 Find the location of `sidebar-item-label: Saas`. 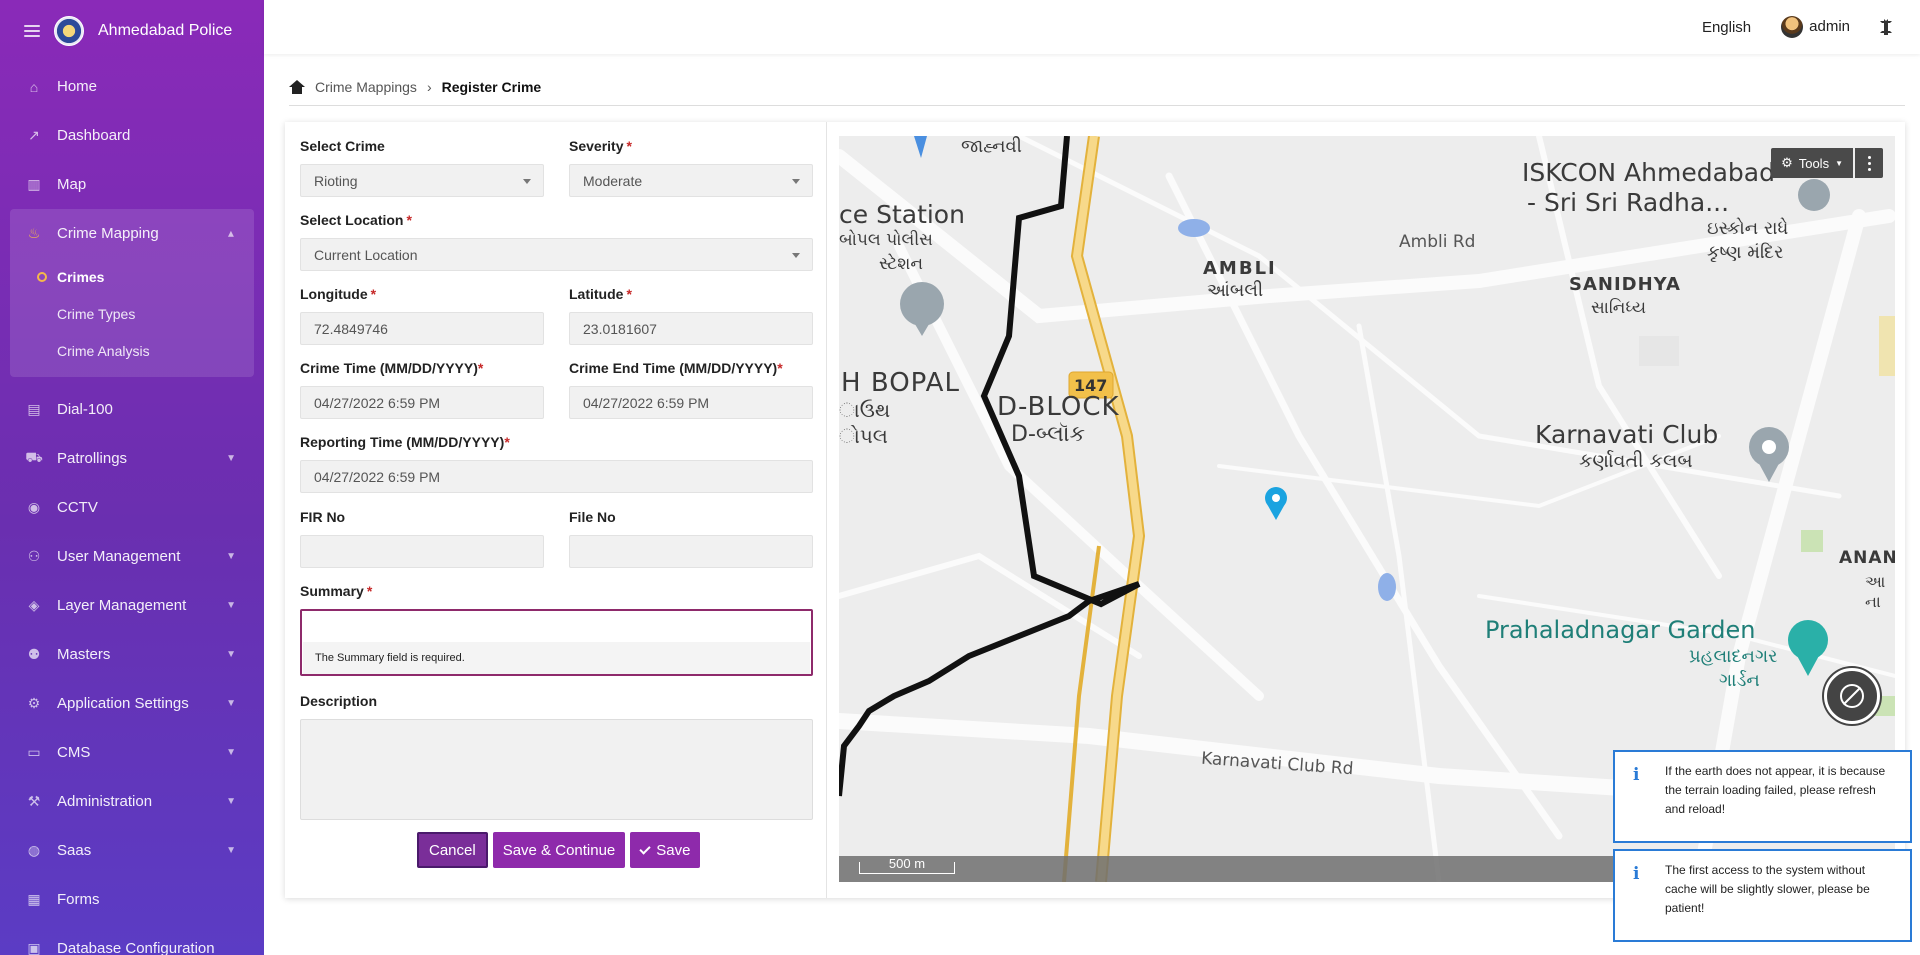

sidebar-item-label: Saas is located at coordinates (74, 850).